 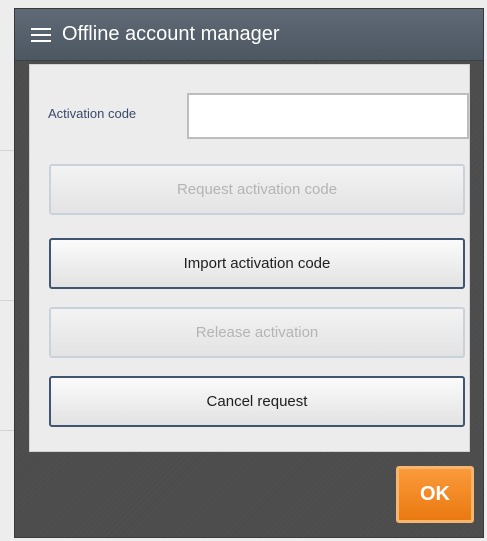 I want to click on request-activation-code-button: Request activation code, so click(x=257, y=189).